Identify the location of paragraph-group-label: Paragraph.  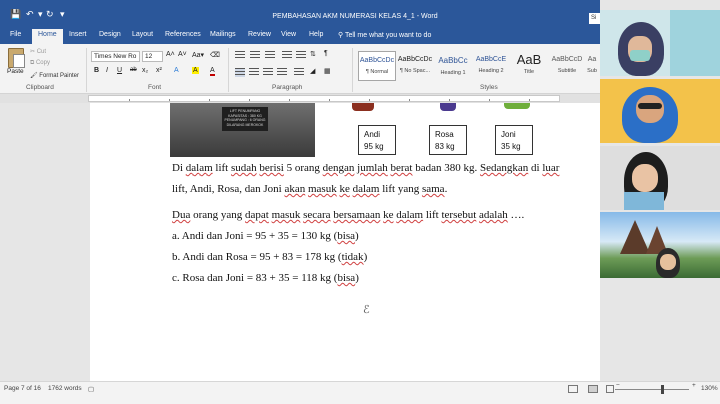
(287, 87).